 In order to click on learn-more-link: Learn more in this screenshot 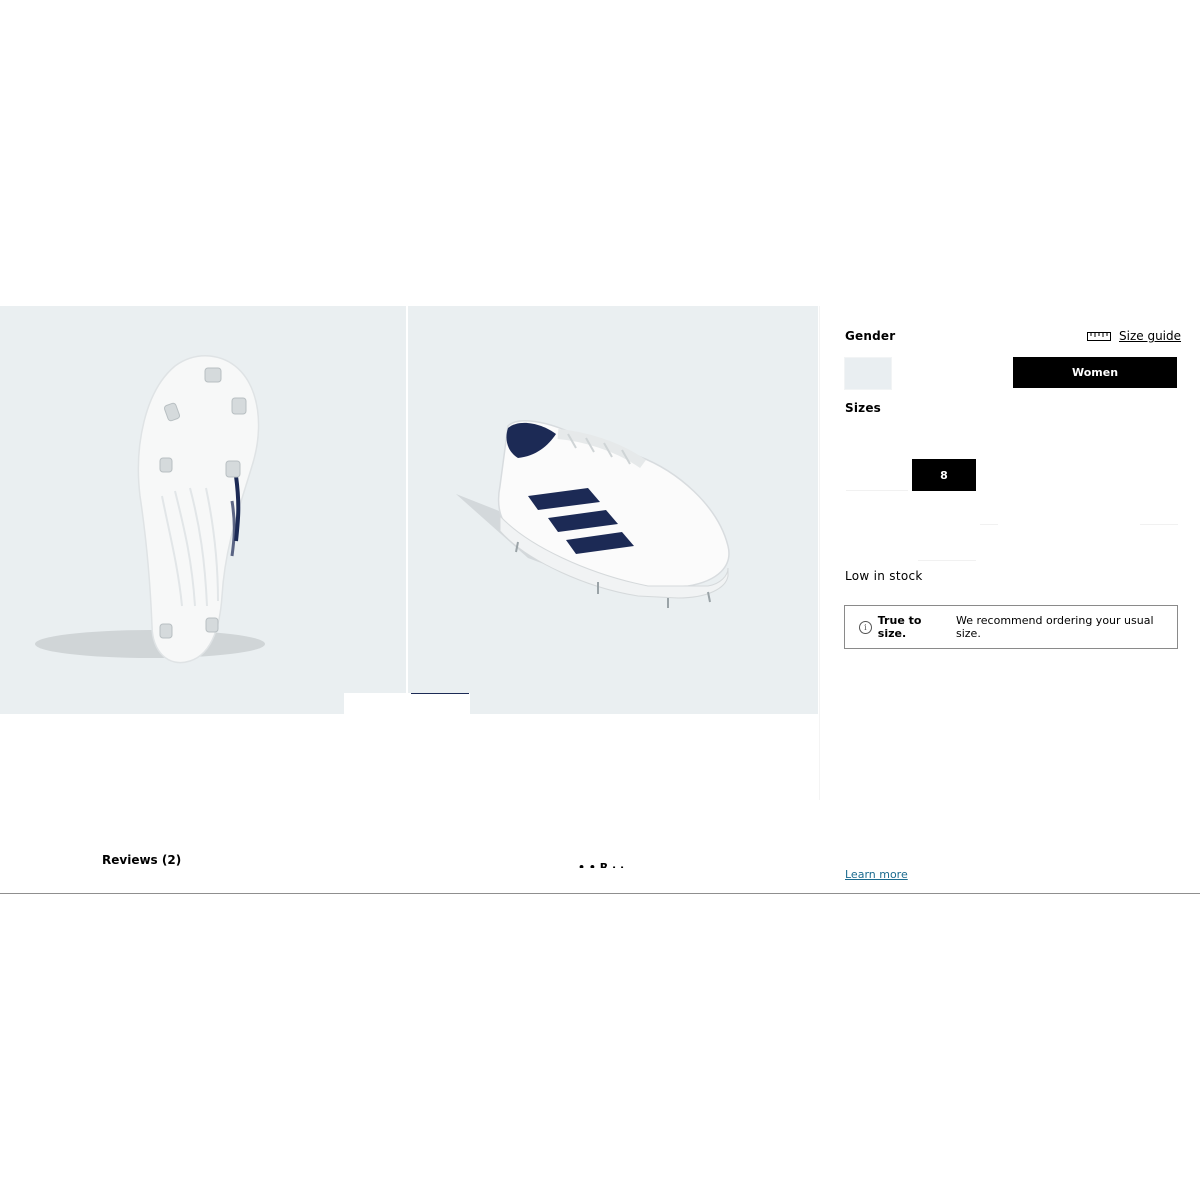, I will do `click(876, 874)`.